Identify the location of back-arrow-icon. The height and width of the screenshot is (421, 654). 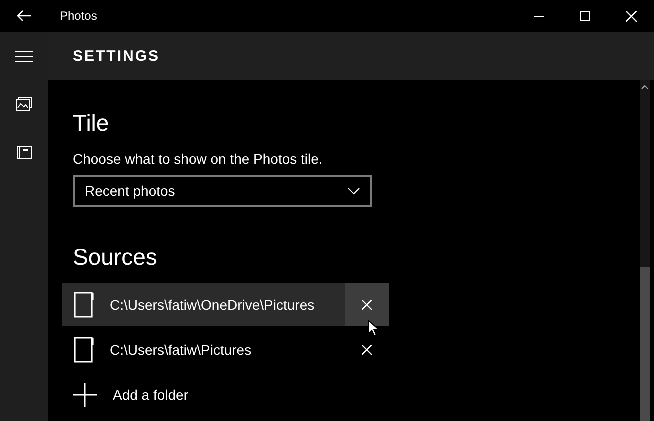
(24, 16).